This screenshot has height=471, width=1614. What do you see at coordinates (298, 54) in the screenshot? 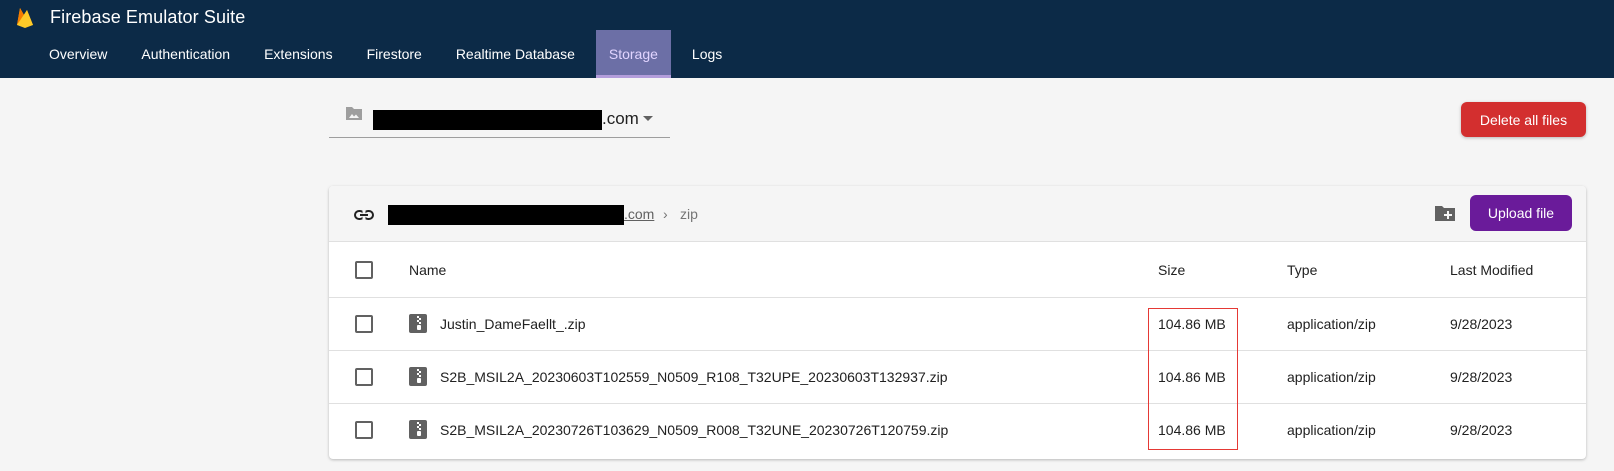
I see `tab-extensions: Extensions` at bounding box center [298, 54].